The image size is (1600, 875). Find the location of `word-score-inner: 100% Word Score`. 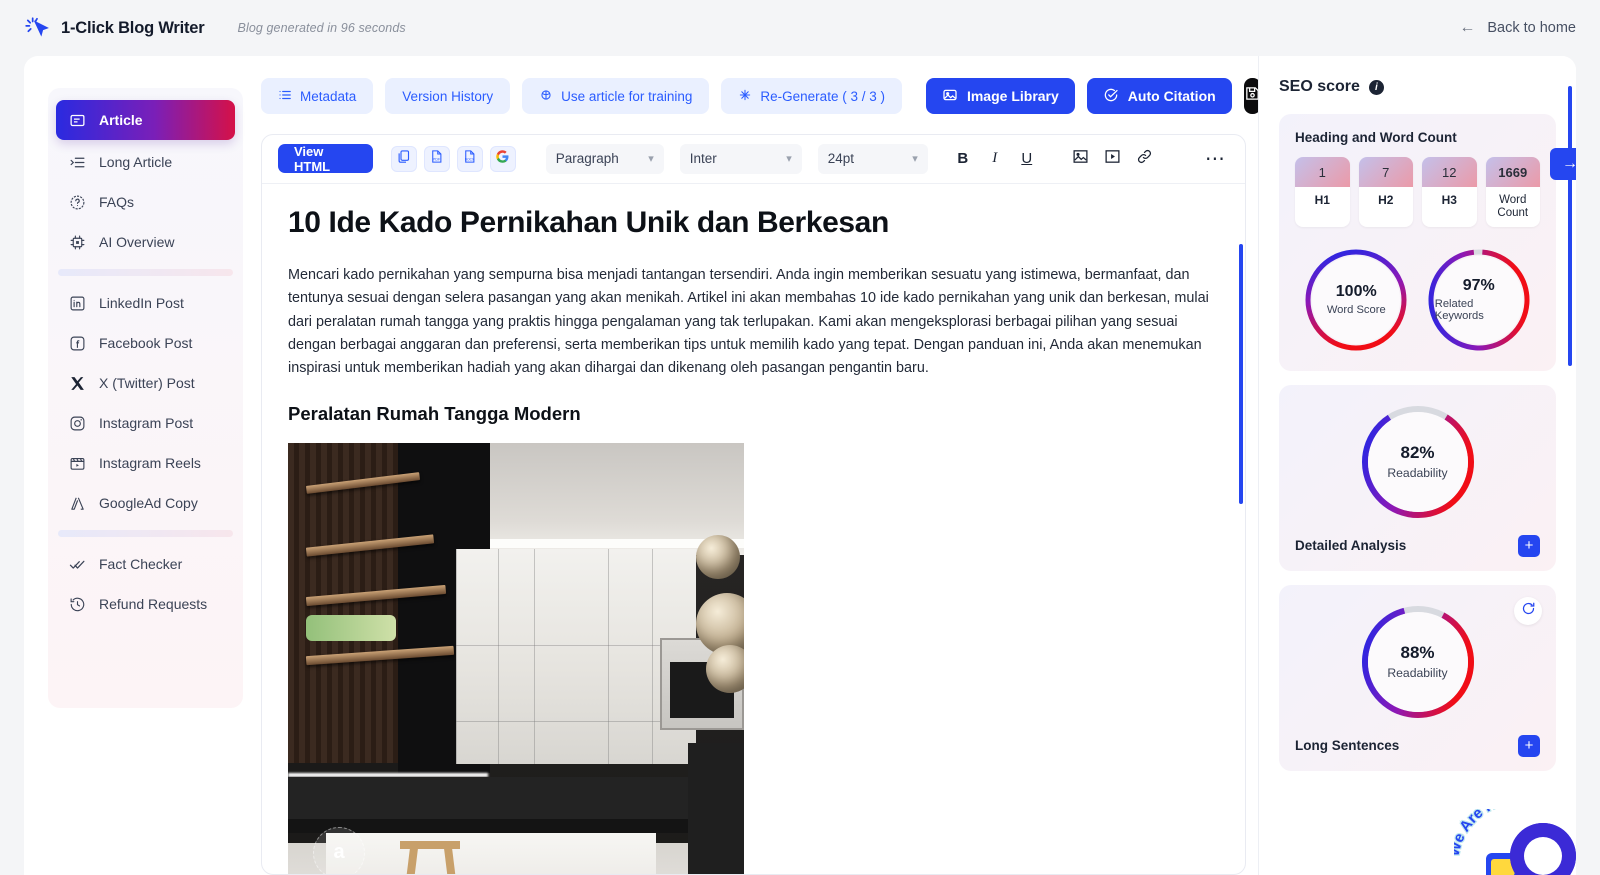

word-score-inner: 100% Word Score is located at coordinates (1356, 299).